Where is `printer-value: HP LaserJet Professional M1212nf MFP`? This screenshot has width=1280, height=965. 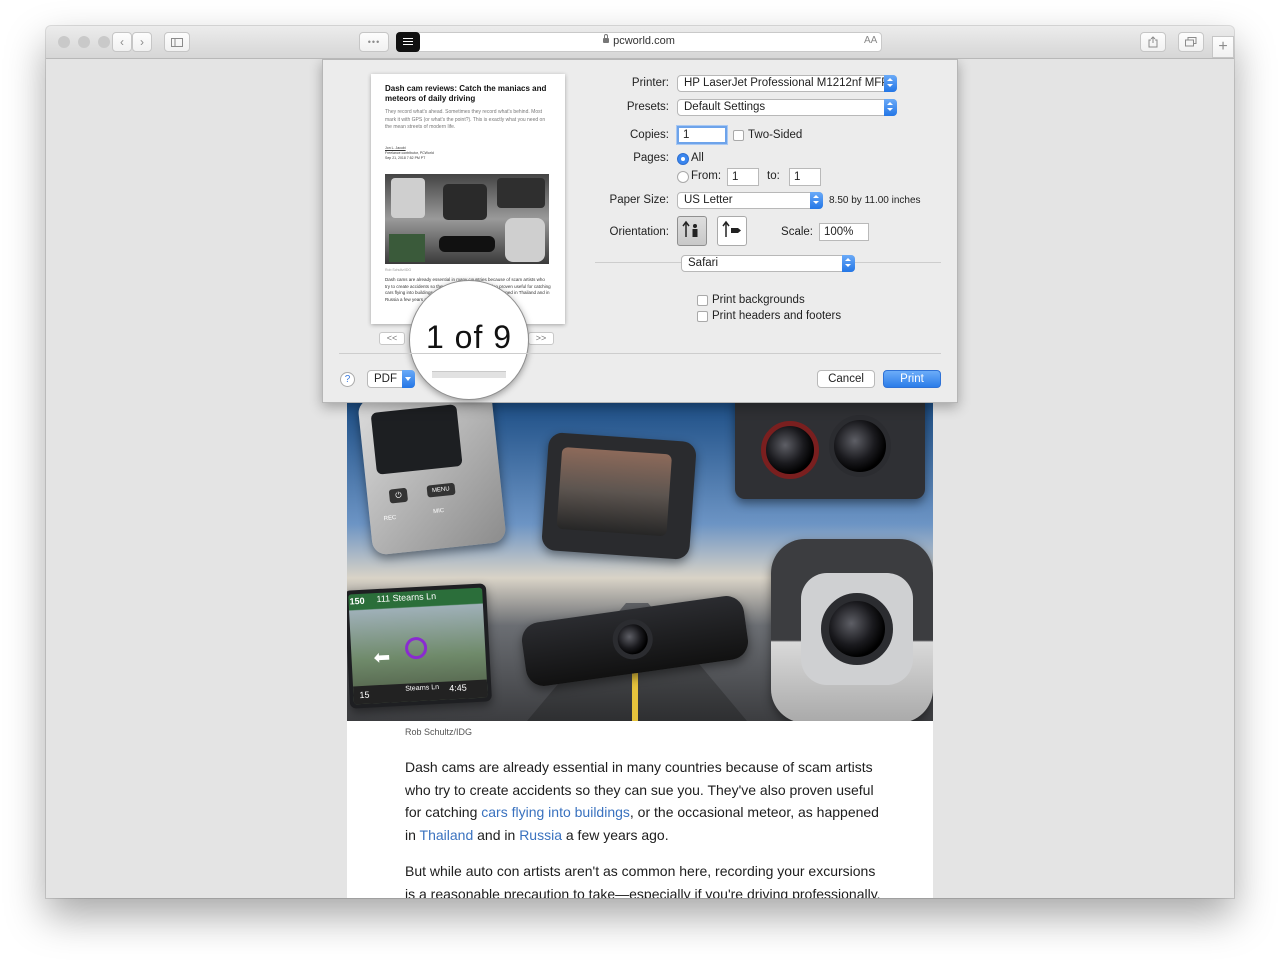
printer-value: HP LaserJet Professional M1212nf MFP is located at coordinates (786, 83).